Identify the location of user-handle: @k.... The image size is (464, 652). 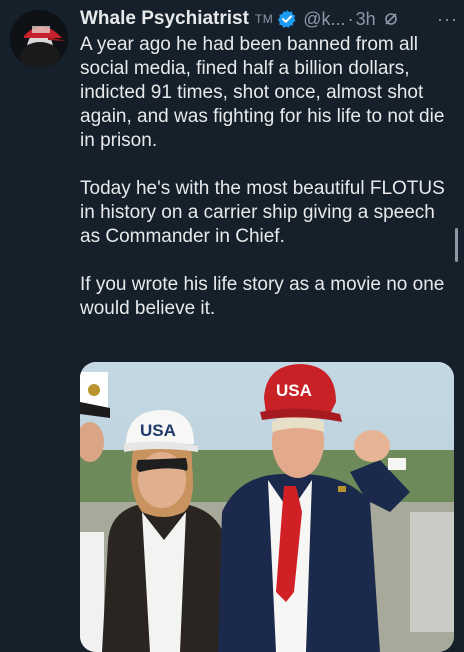
(324, 19).